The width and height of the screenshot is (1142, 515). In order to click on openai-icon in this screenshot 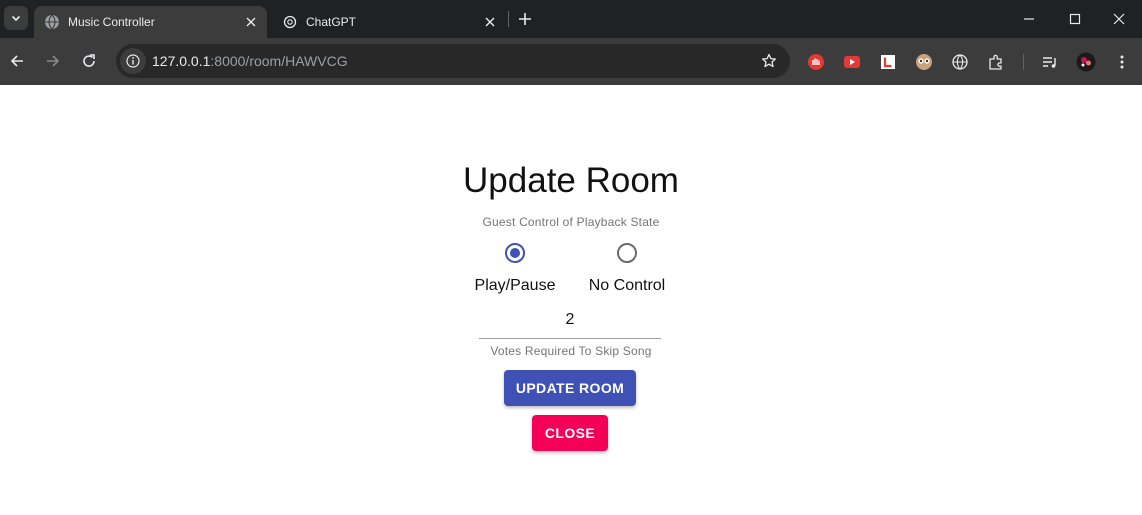, I will do `click(290, 22)`.